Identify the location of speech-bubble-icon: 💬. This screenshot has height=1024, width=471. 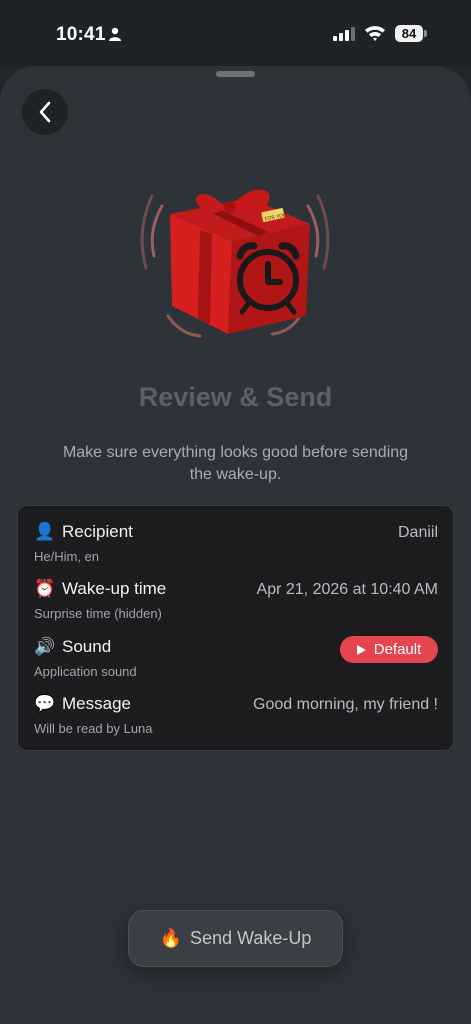
(45, 703).